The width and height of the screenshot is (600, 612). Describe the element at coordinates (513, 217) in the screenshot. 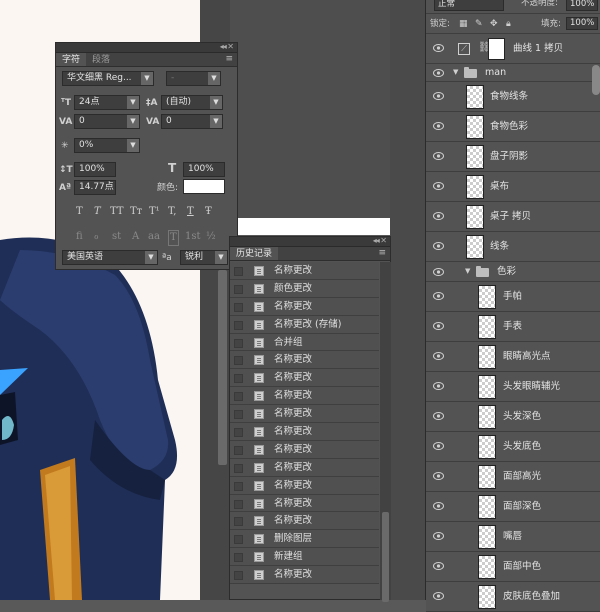

I see `layer-row: 桌子 拷贝` at that location.